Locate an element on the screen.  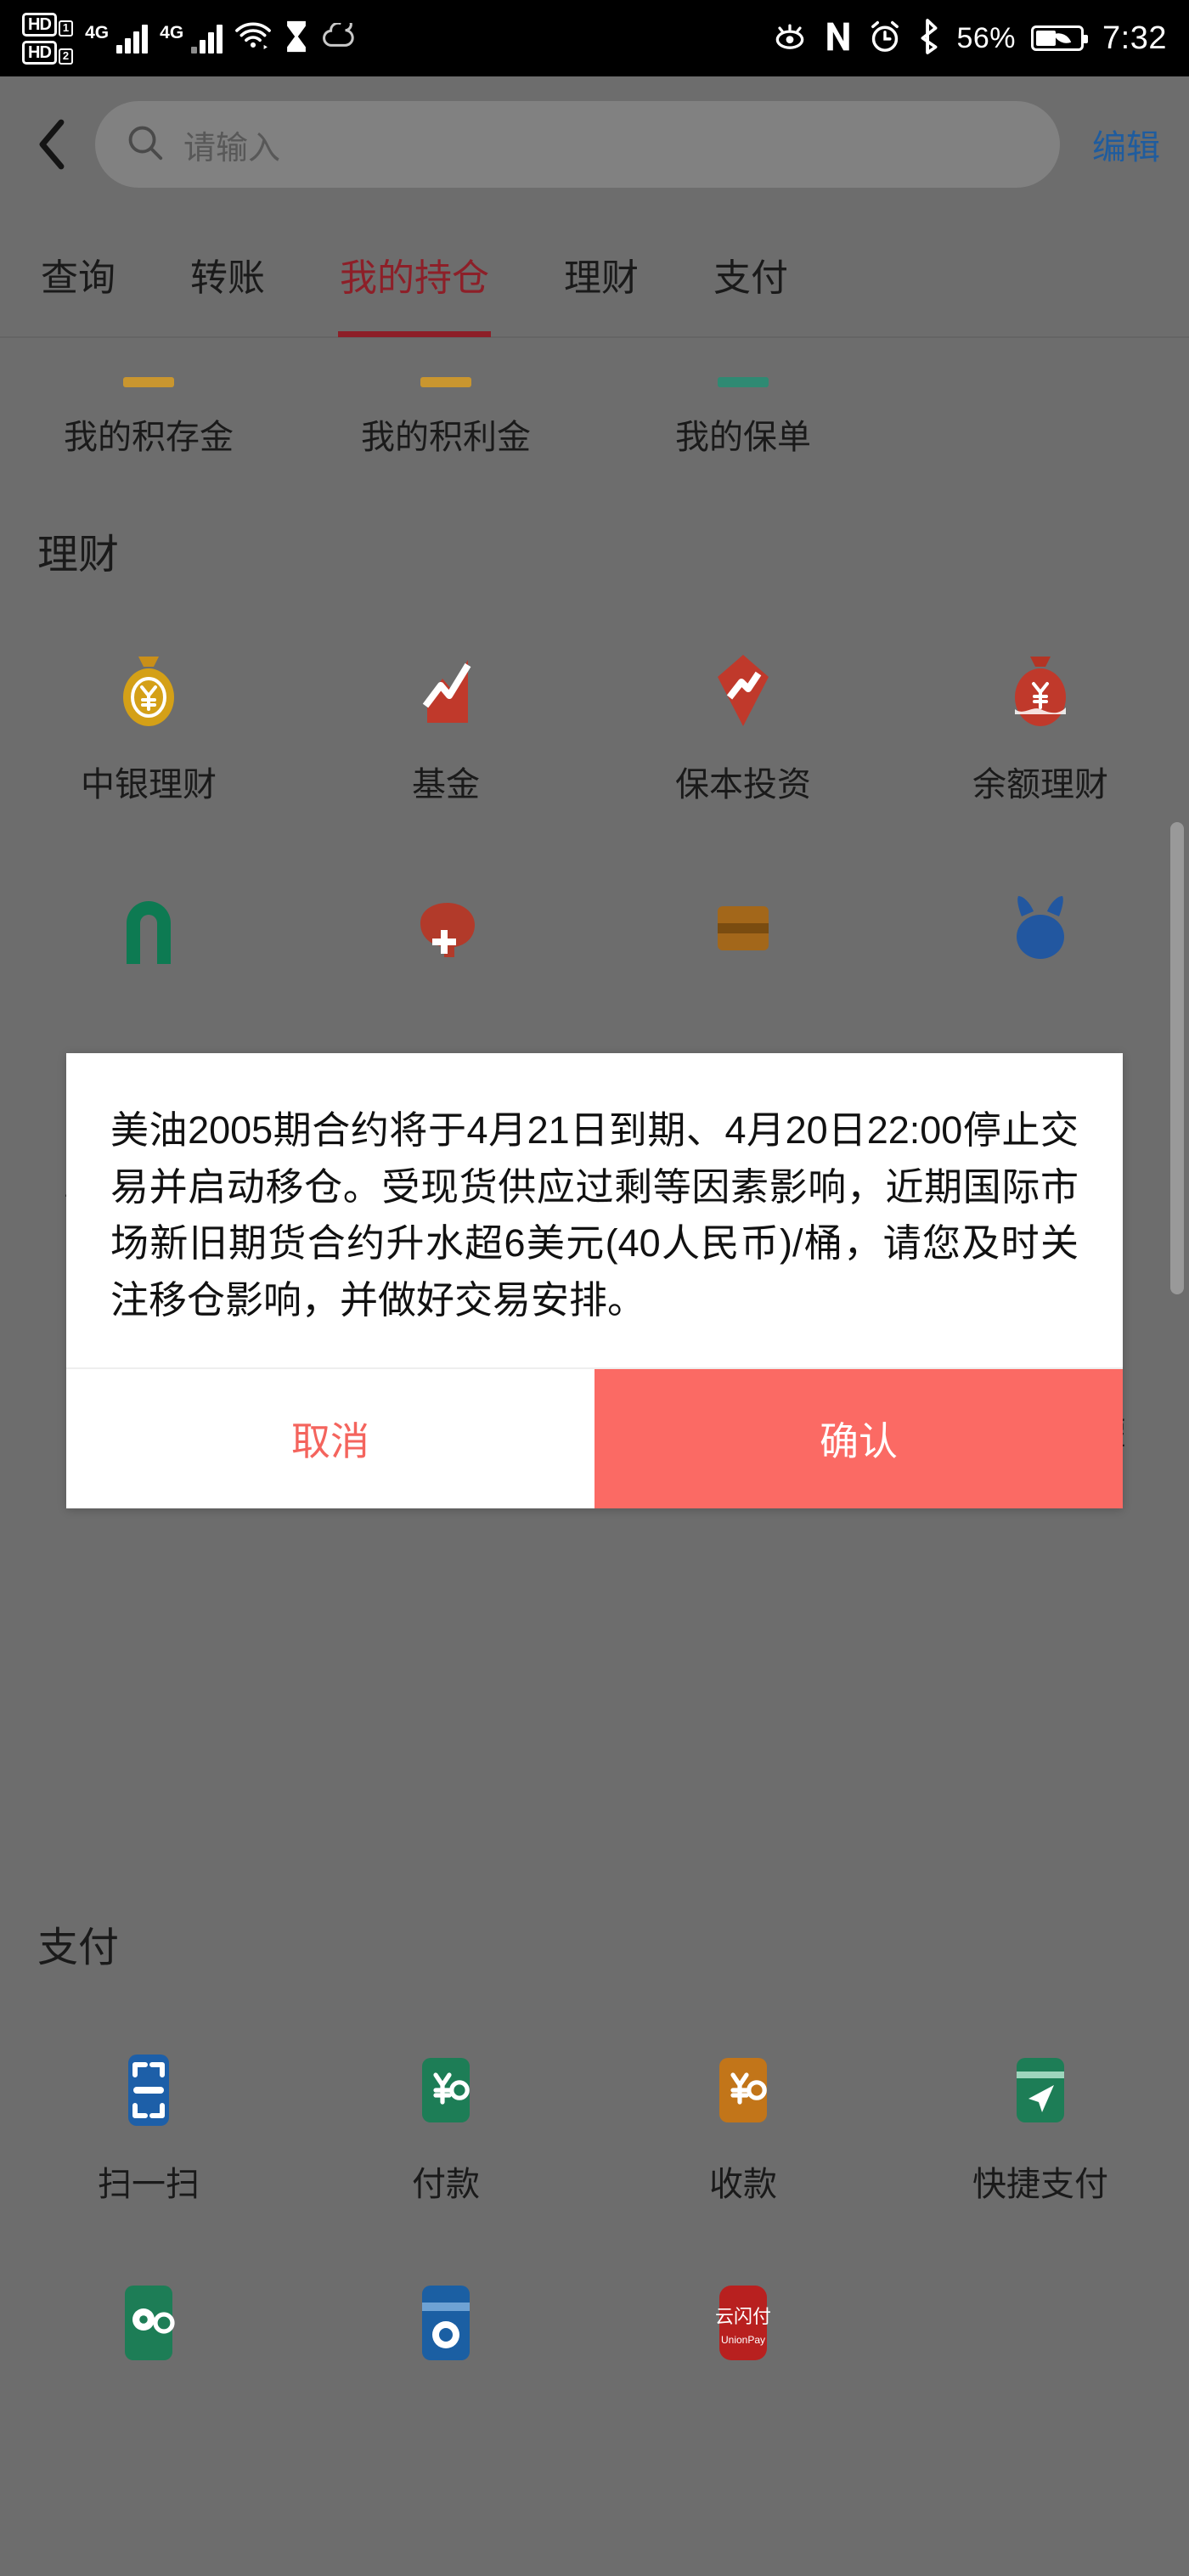
grid-item-policy: 我的保单 is located at coordinates (743, 410).